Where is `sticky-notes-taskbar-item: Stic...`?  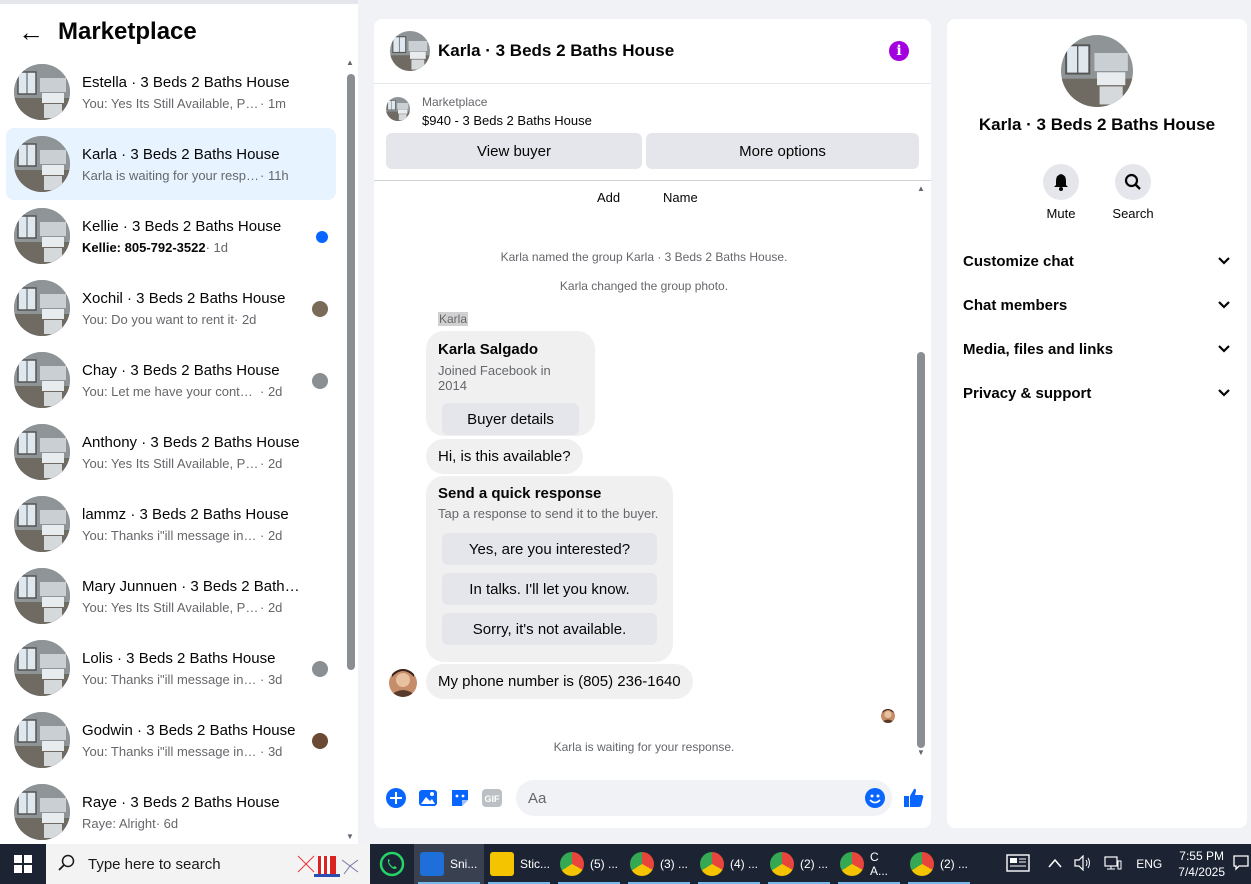
sticky-notes-taskbar-item: Stic... is located at coordinates (519, 864).